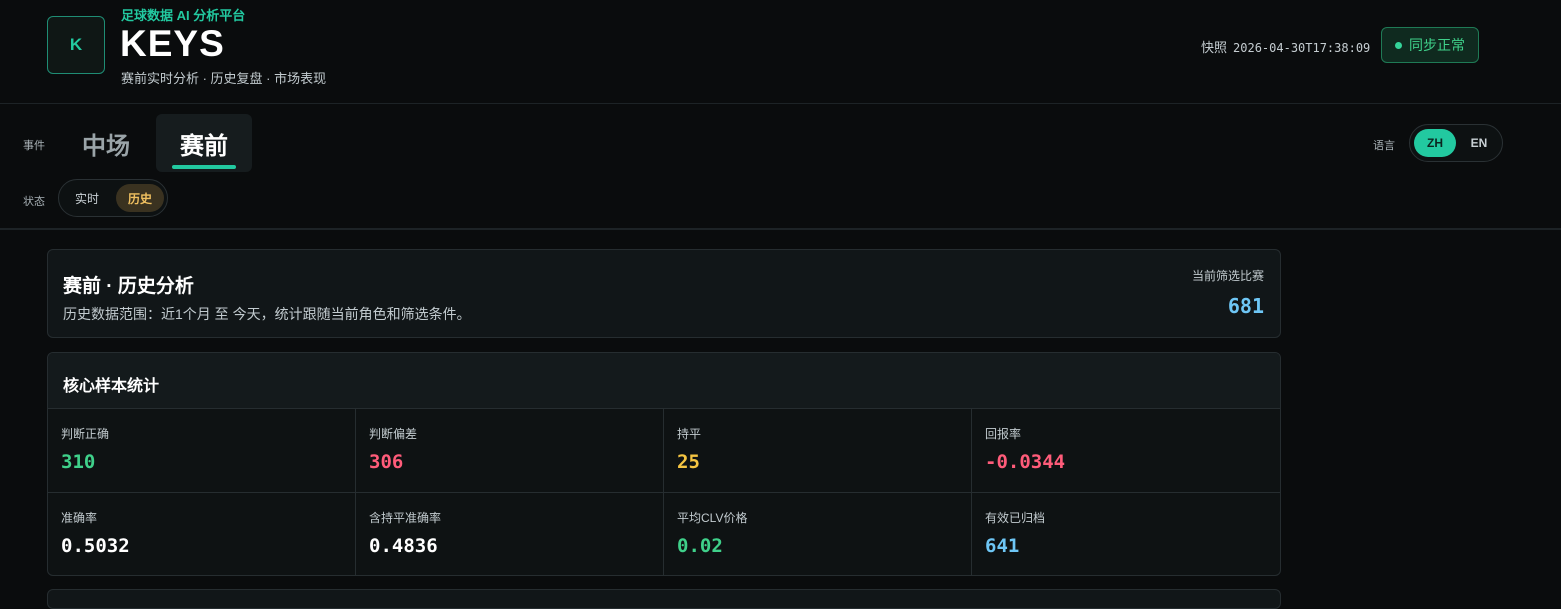  I want to click on app-title: KEYS, so click(172, 43).